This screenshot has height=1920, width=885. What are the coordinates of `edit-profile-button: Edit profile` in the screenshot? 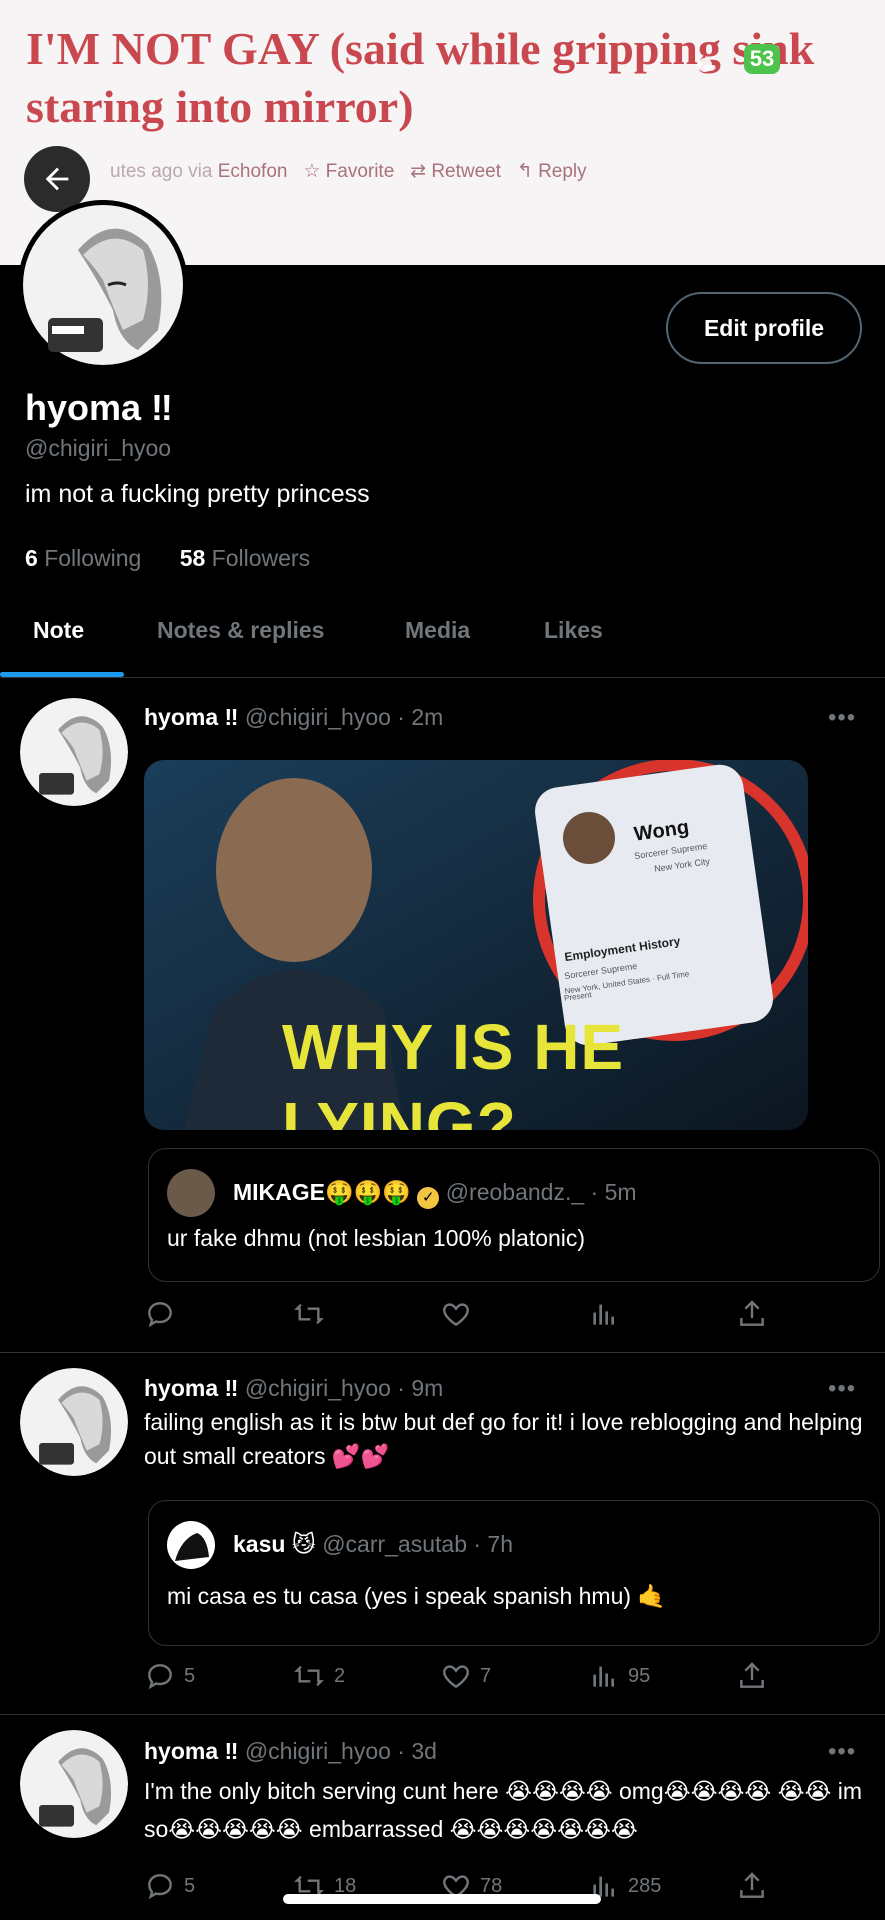 It's located at (764, 328).